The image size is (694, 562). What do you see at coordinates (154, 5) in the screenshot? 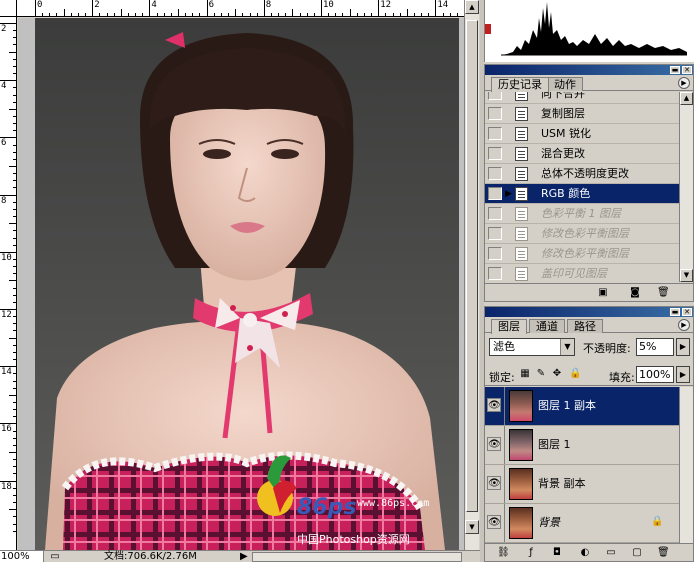
I see `ruler-label: 4` at bounding box center [154, 5].